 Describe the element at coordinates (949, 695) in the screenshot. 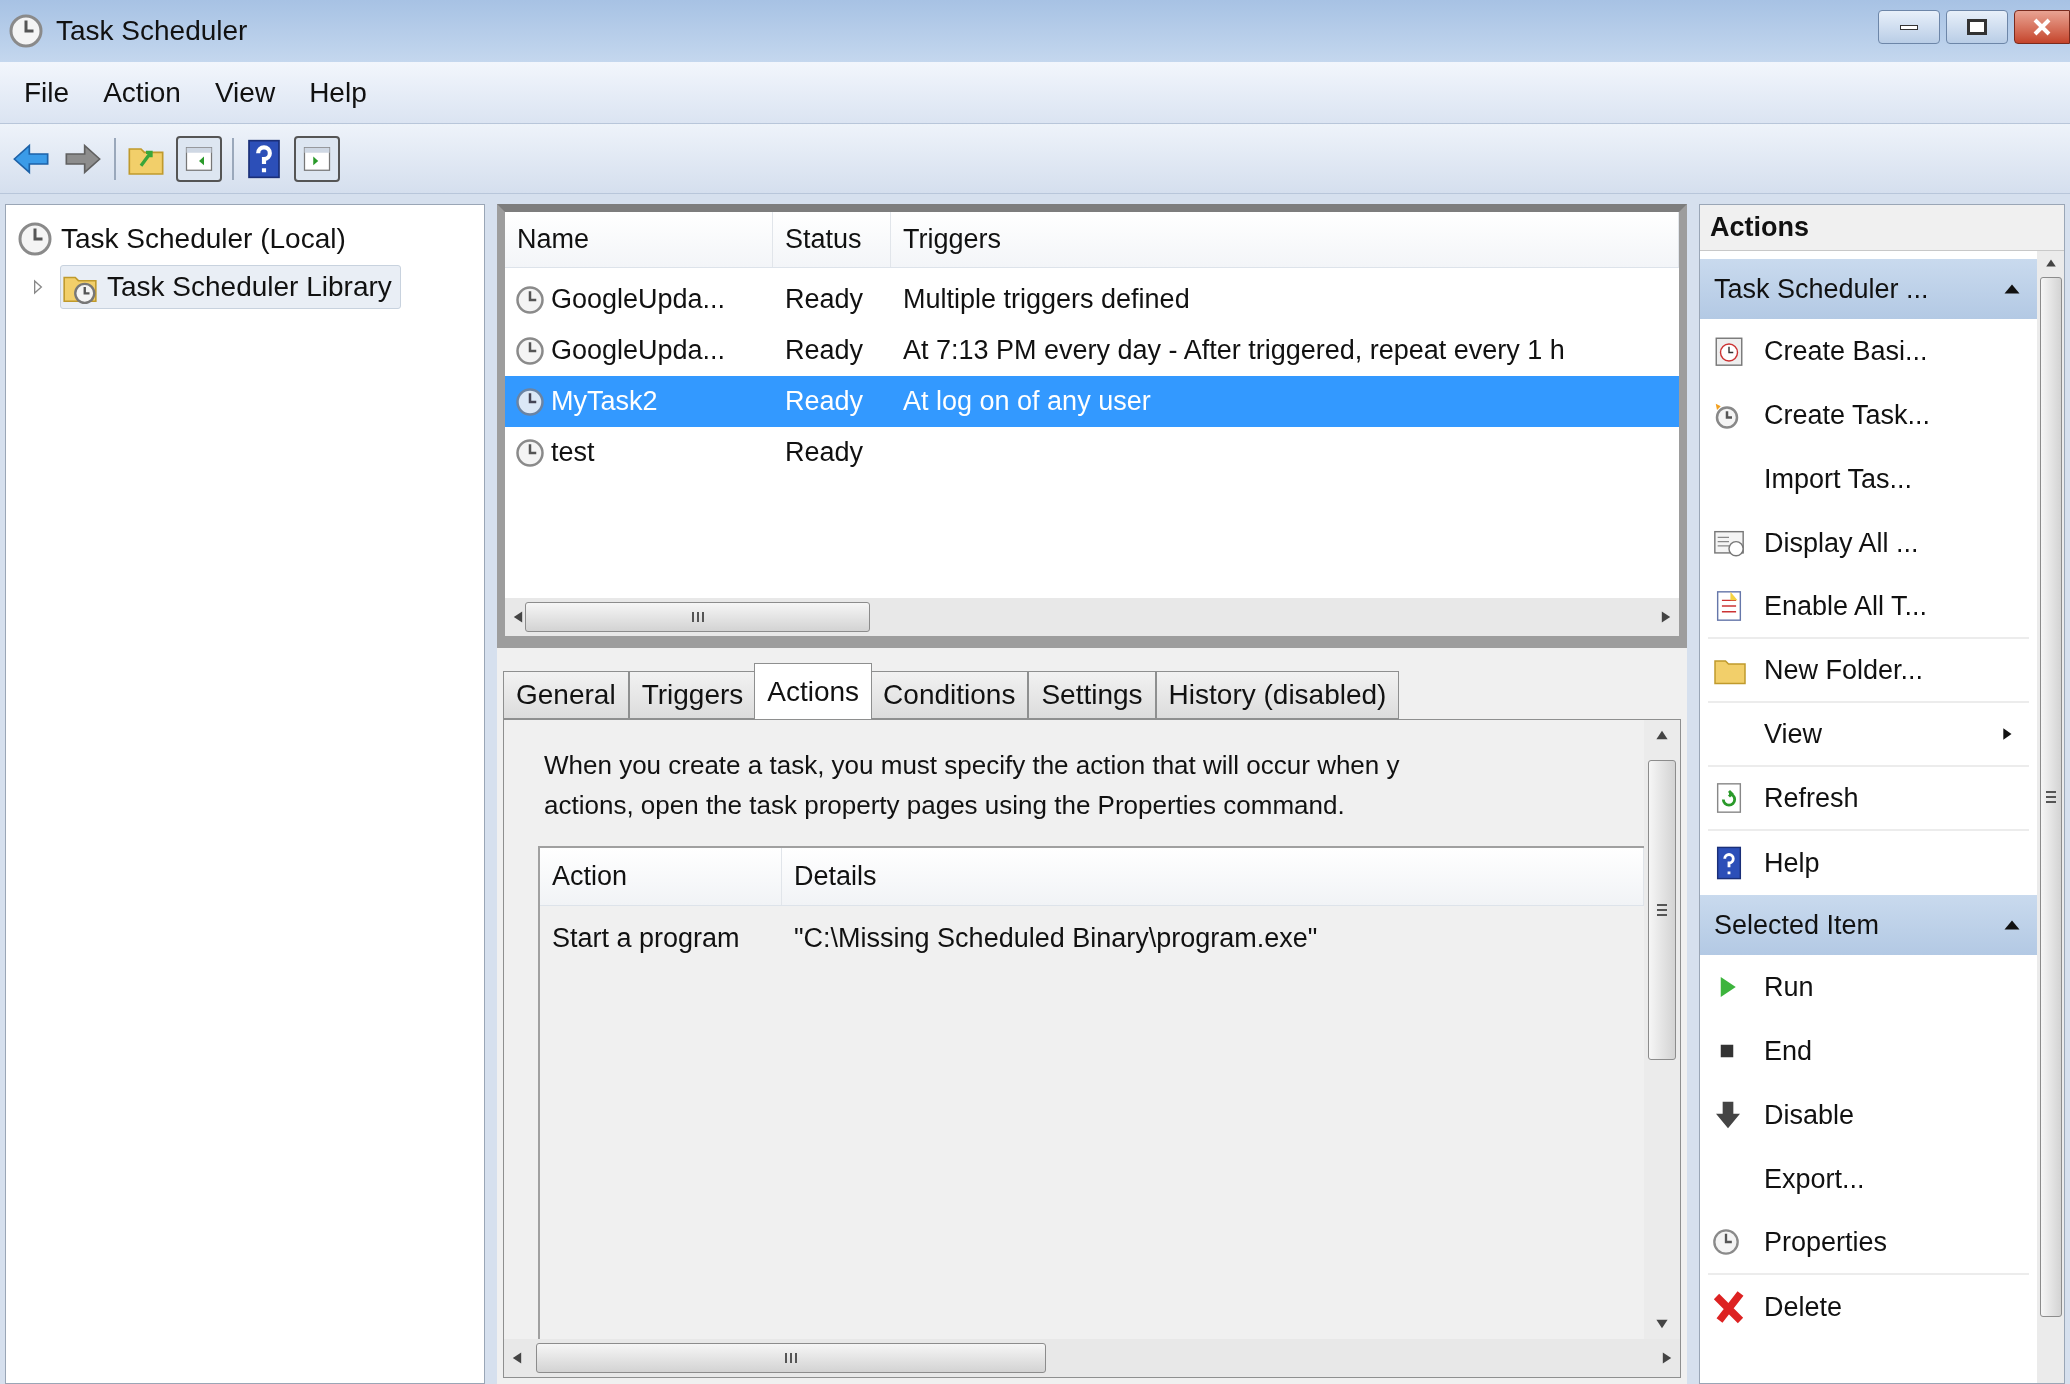

I see `tab: Conditions` at that location.